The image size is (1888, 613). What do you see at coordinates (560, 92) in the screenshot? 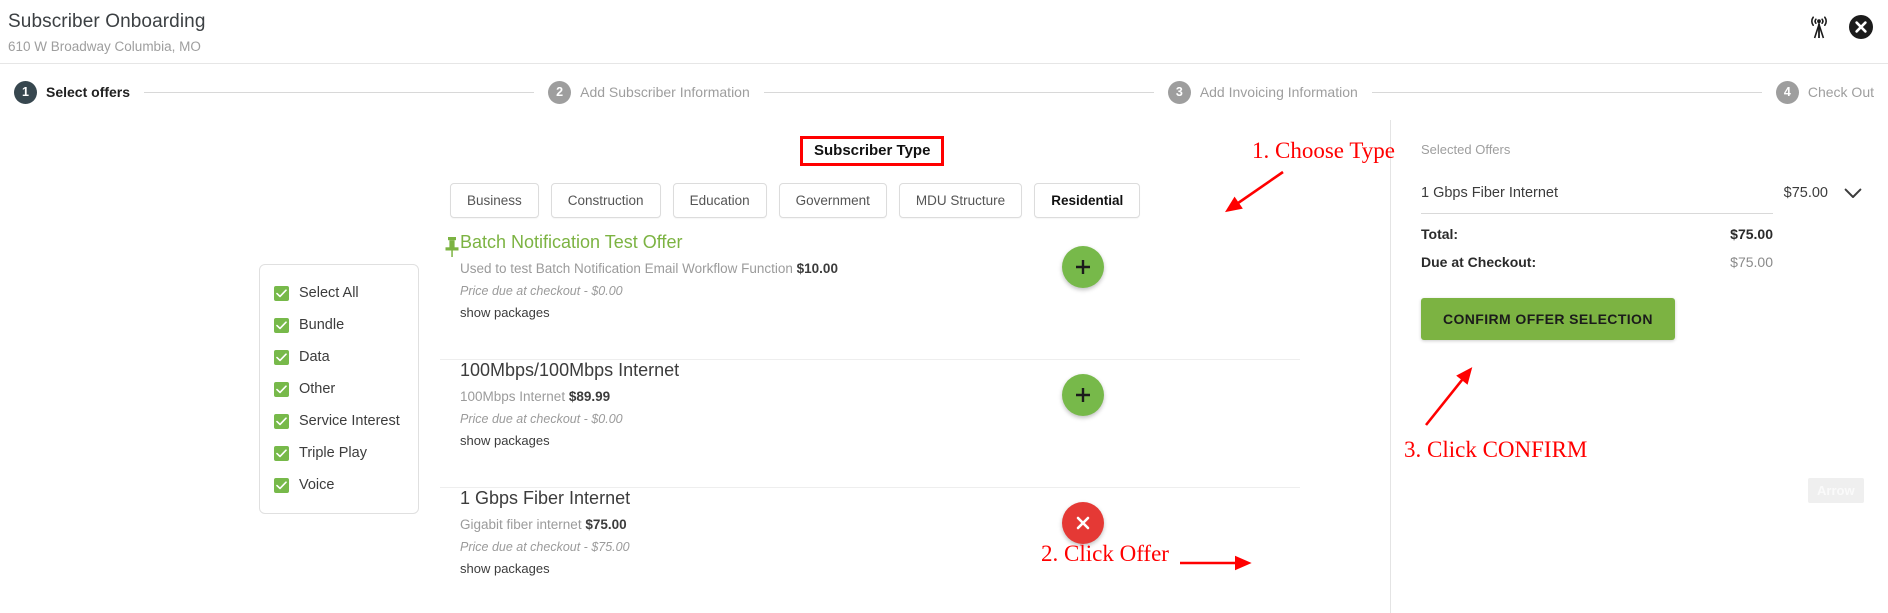
I see `step-2-number: 2` at bounding box center [560, 92].